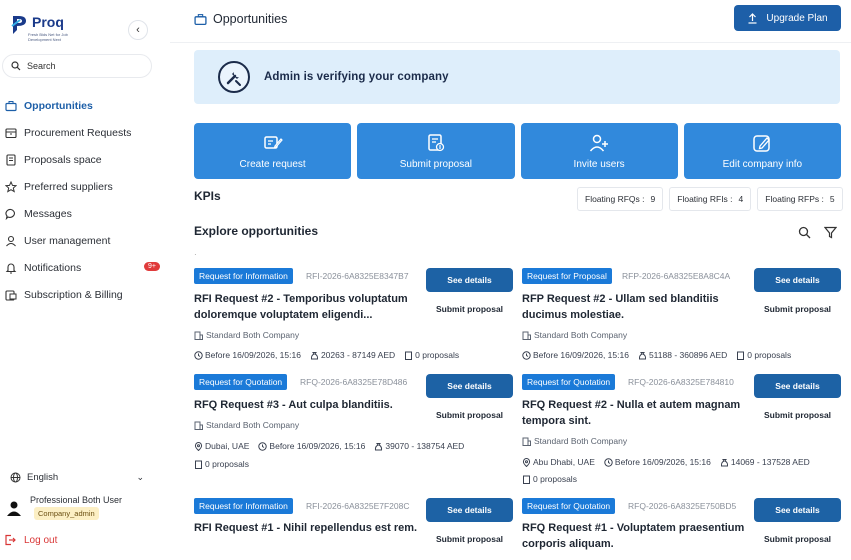  Describe the element at coordinates (82, 66) in the screenshot. I see `search-input` at that location.